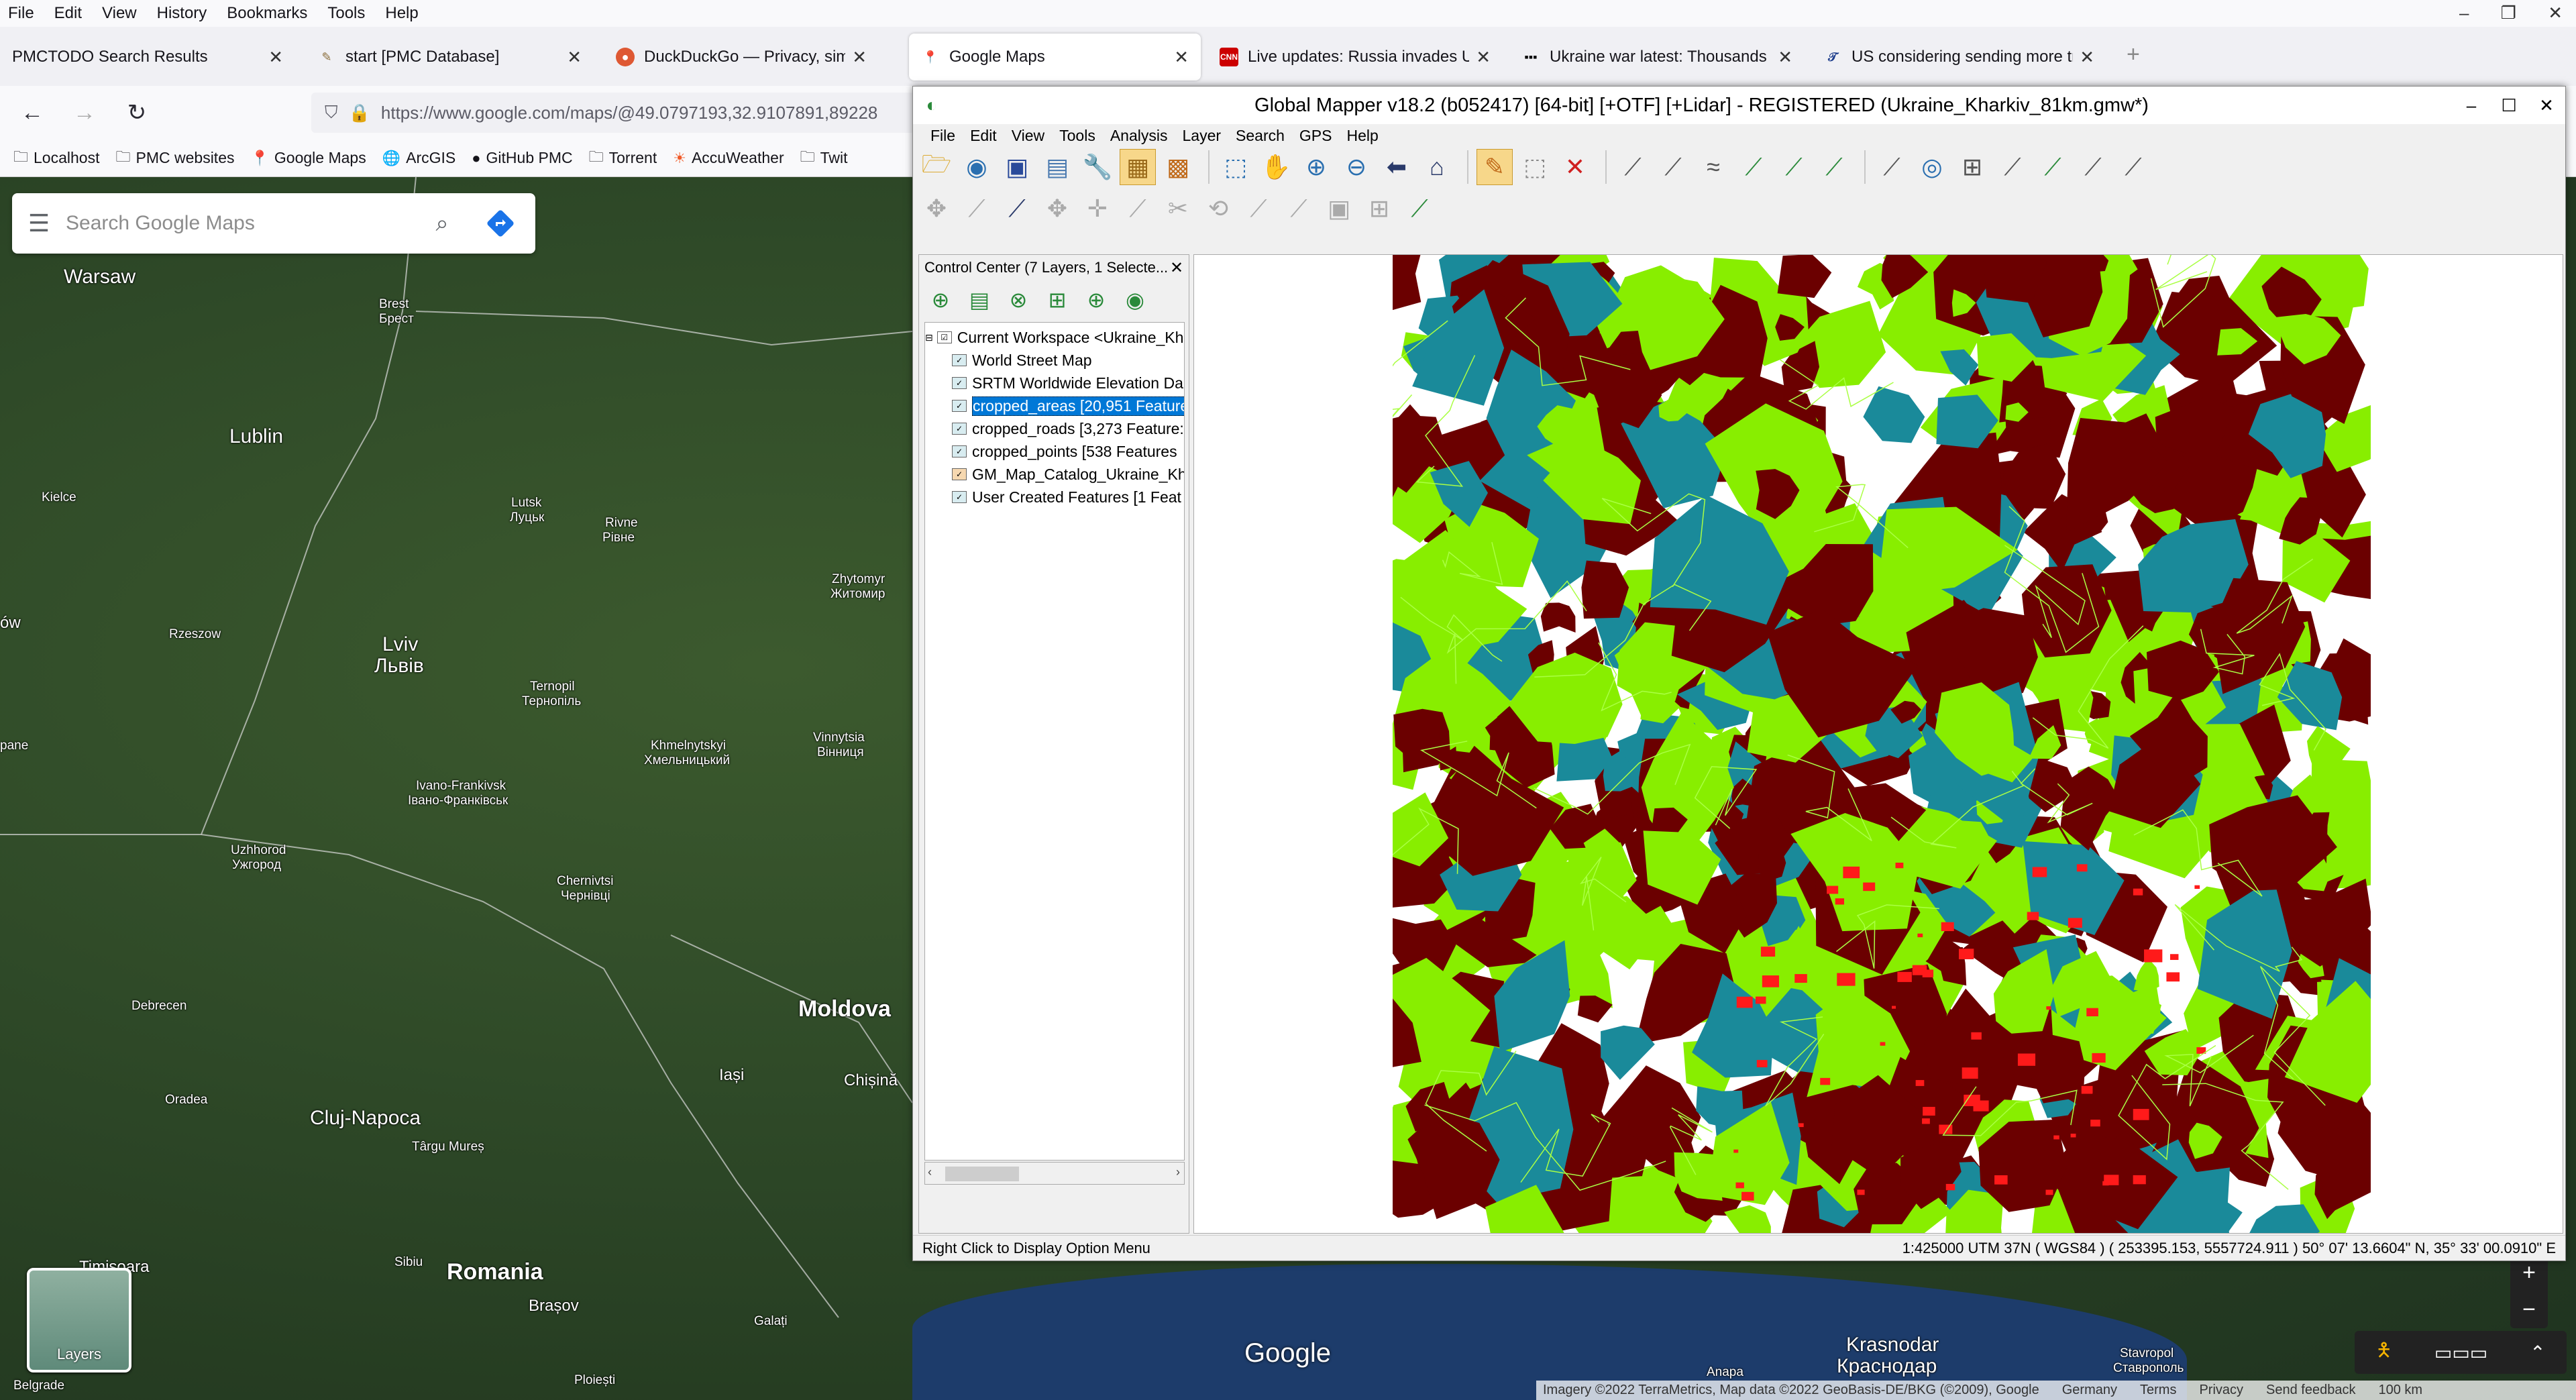 Image resolution: width=2576 pixels, height=1400 pixels. I want to click on measure-icon: ⟋, so click(1892, 167).